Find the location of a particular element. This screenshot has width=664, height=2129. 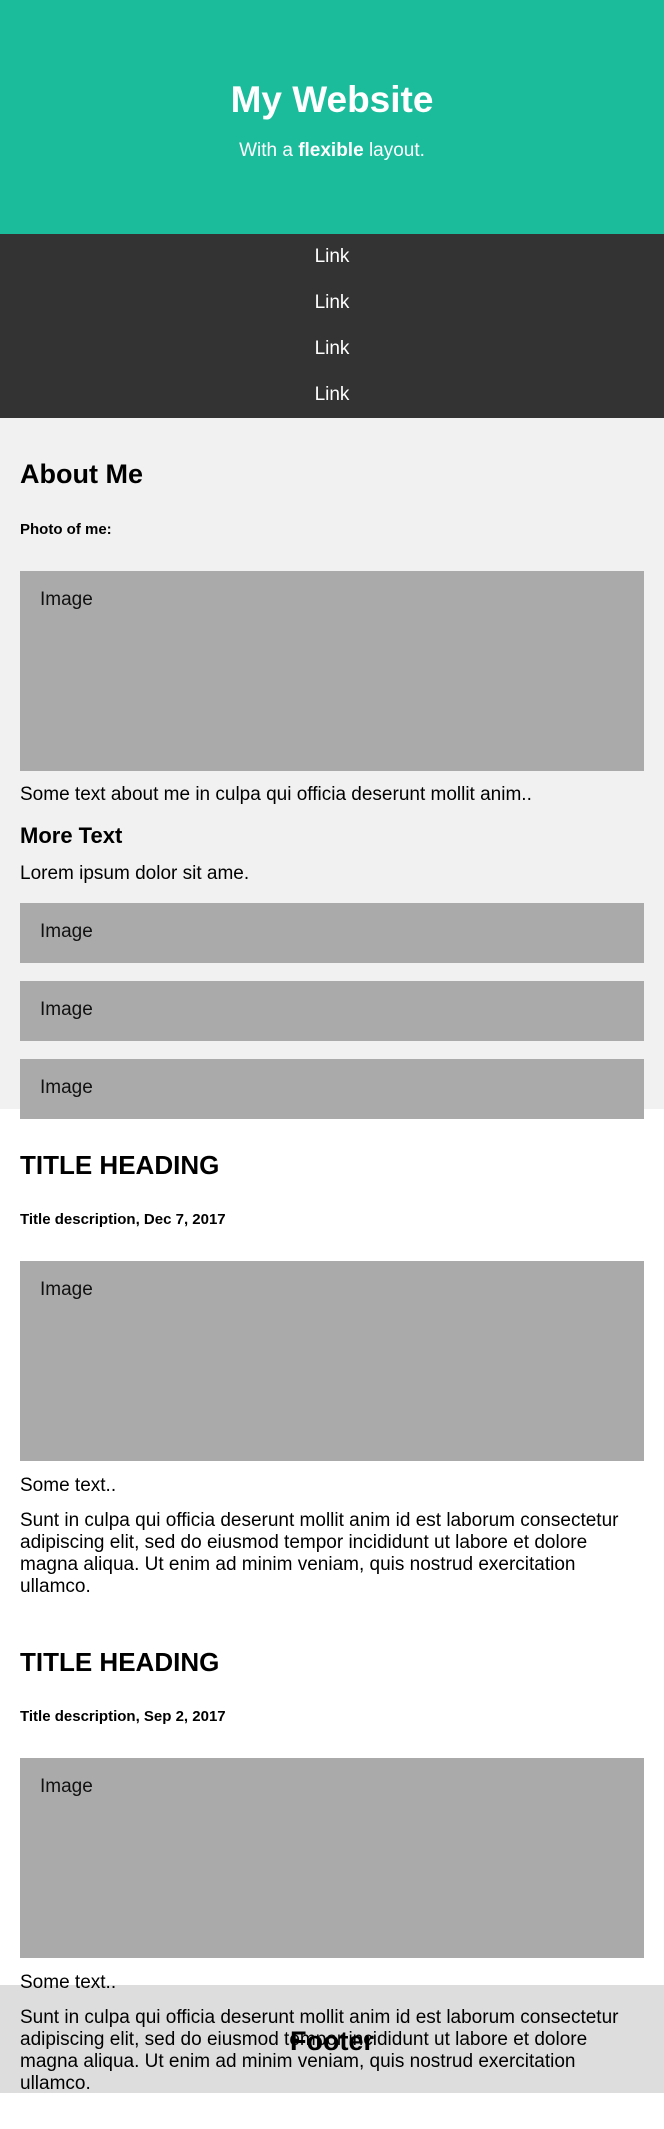

article-description: Title description, Dec 7, 2017 is located at coordinates (123, 1219).